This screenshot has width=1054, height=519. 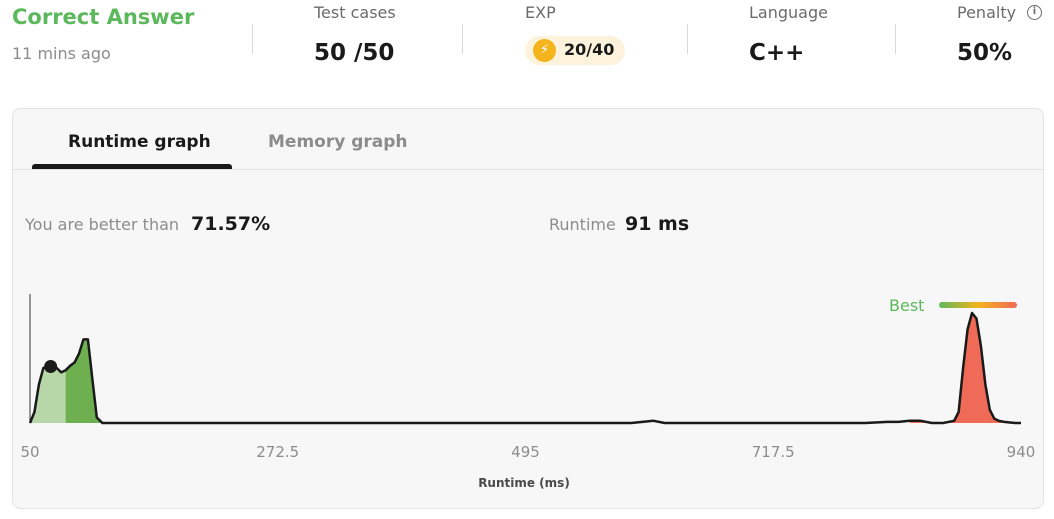 What do you see at coordinates (1034, 12) in the screenshot?
I see `info-icon: i` at bounding box center [1034, 12].